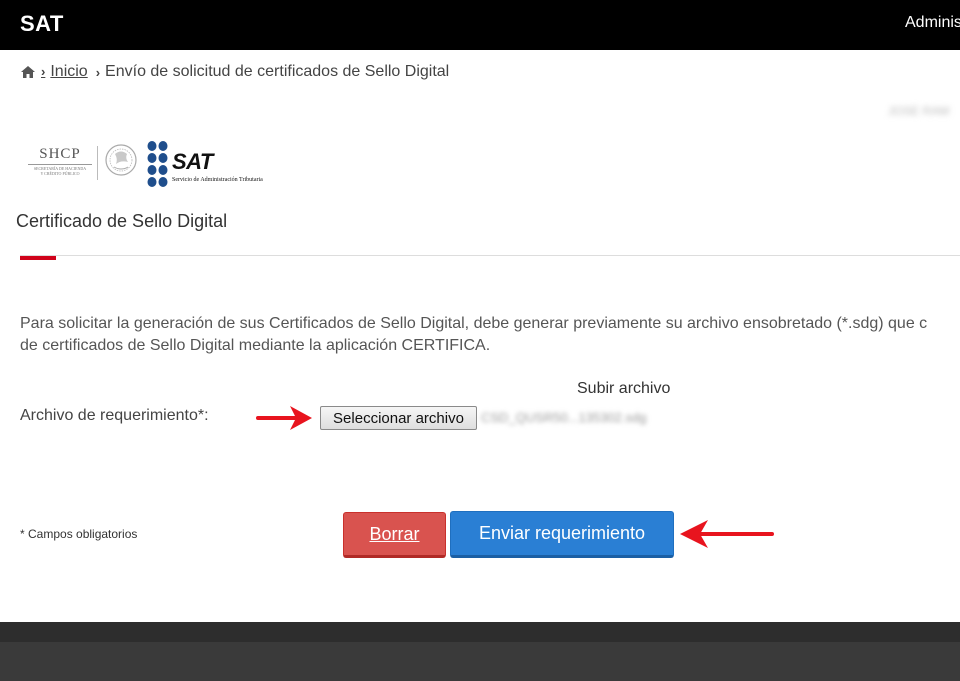 This screenshot has height=681, width=960. I want to click on select-file-button: Seleccionar archivo, so click(398, 418).